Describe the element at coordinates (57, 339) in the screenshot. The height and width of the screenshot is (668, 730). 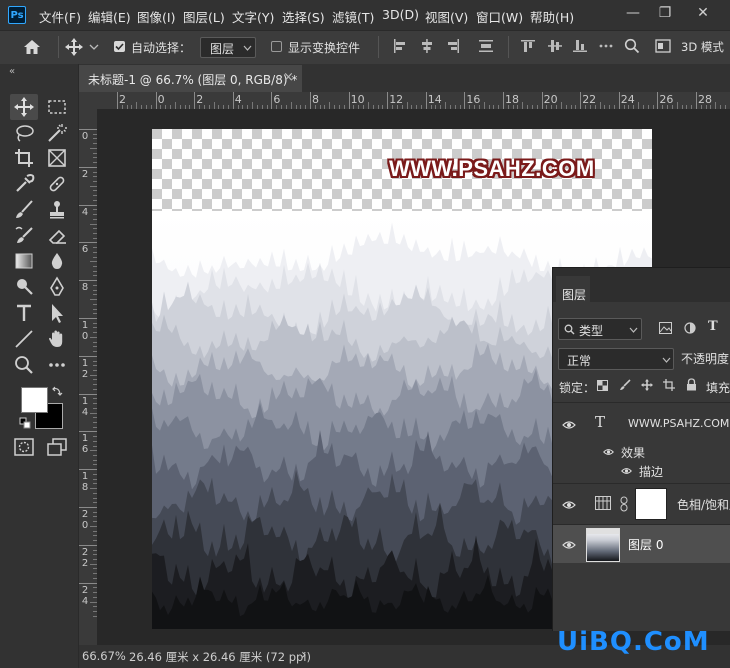
I see `hand-icon` at that location.